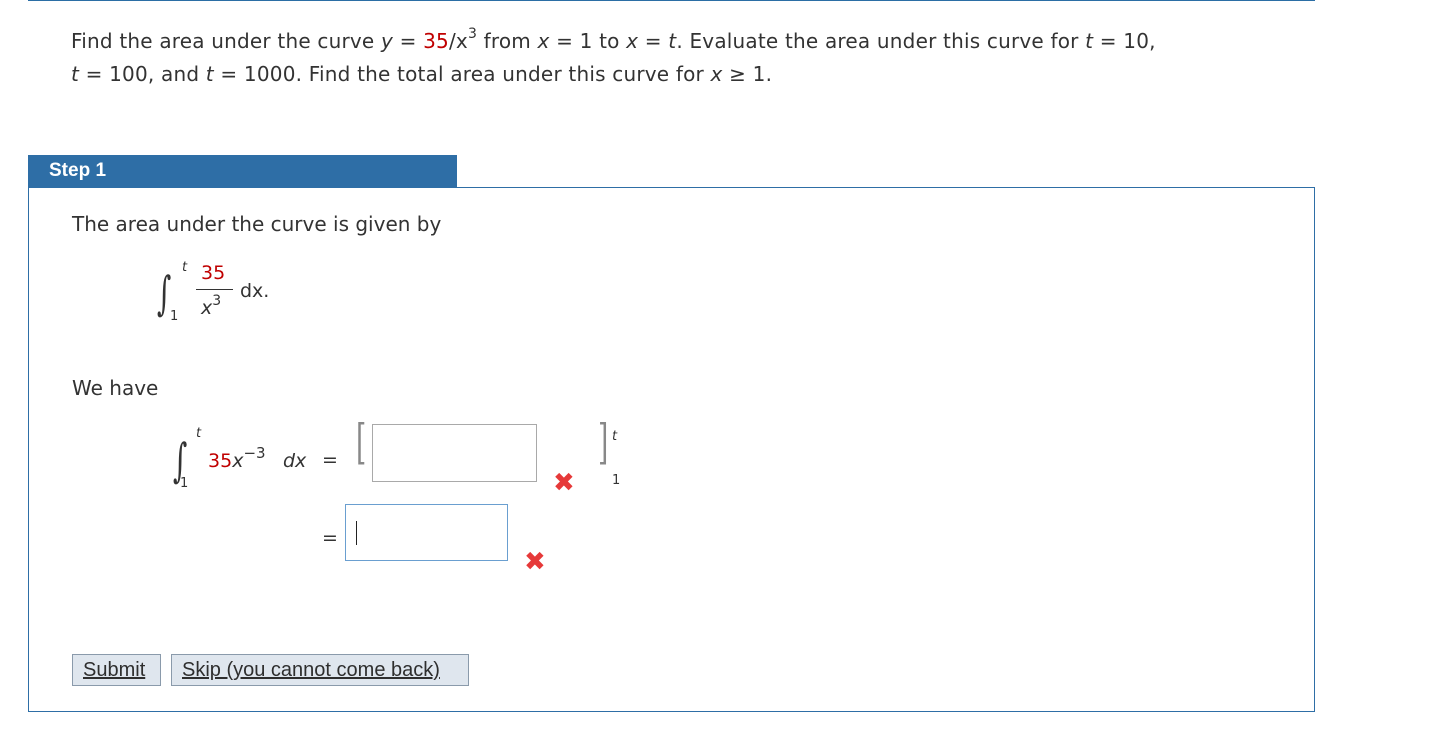  I want to click on fraction-numerator: 35, so click(213, 273).